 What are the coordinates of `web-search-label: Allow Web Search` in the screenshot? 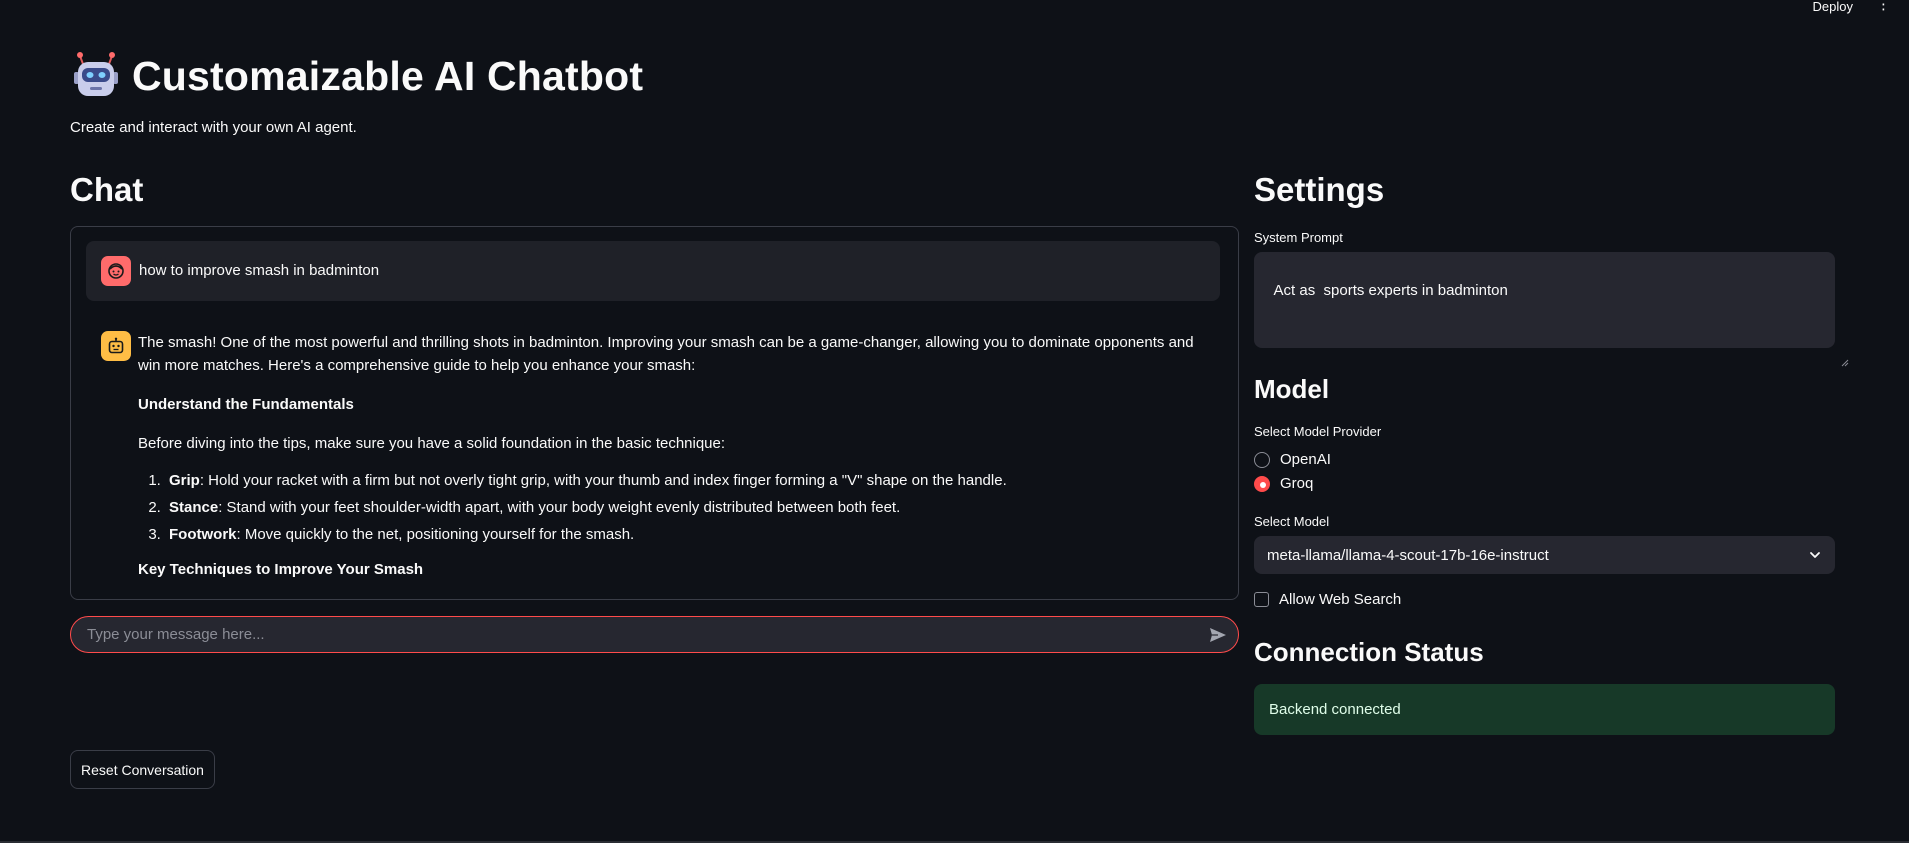 It's located at (1340, 599).